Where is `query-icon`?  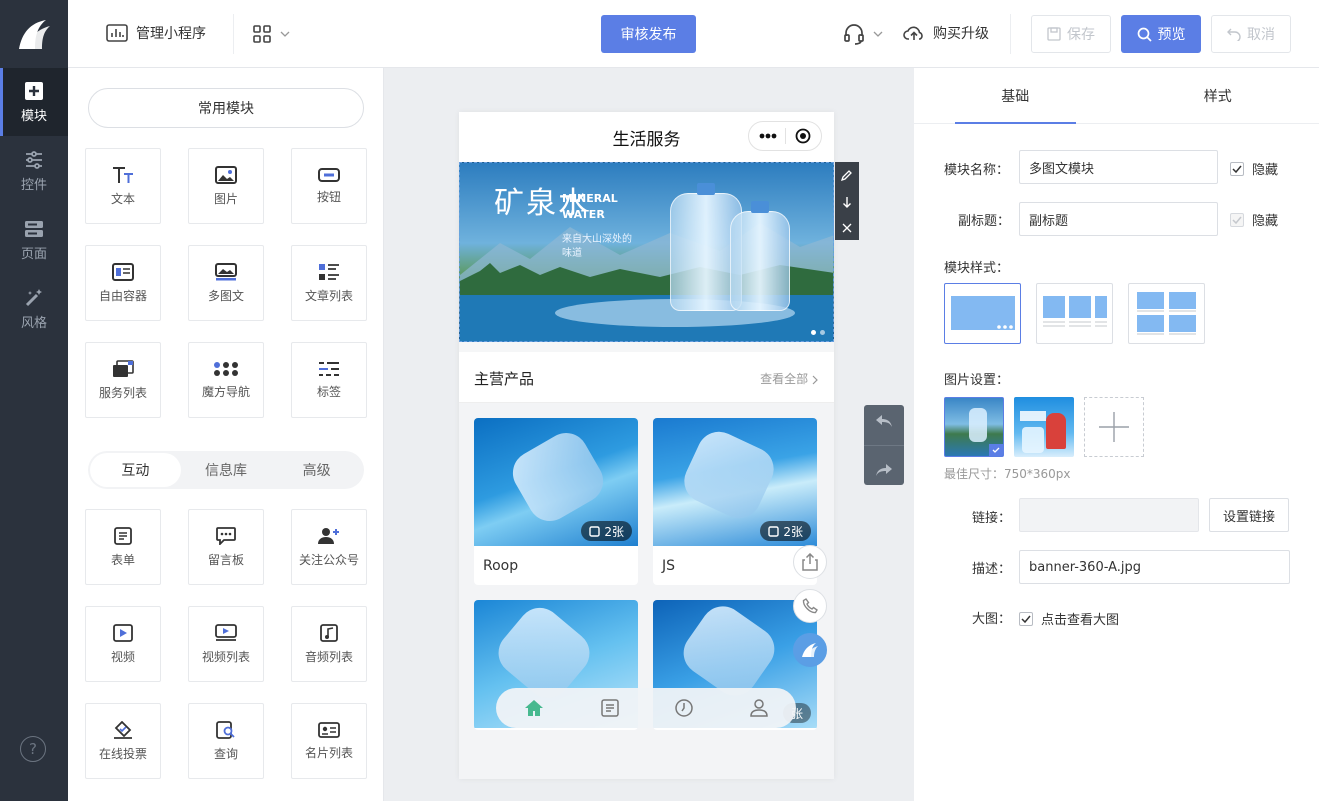
query-icon is located at coordinates (226, 729).